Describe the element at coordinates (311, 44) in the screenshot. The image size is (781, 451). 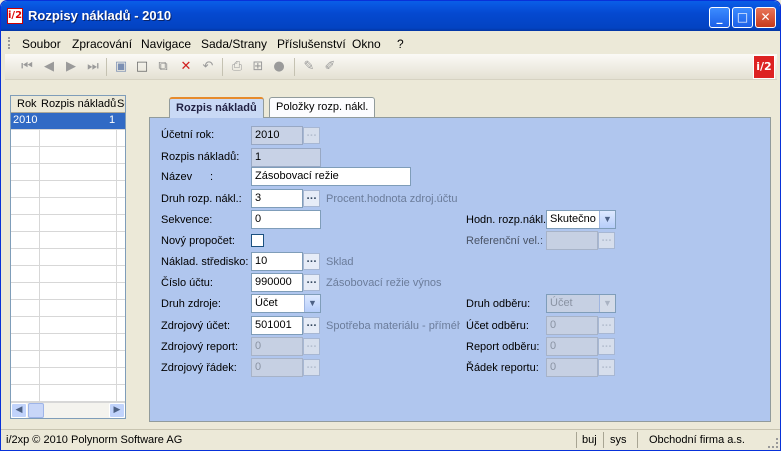
I see `menu-prislusenstvi: Příslušenství` at that location.